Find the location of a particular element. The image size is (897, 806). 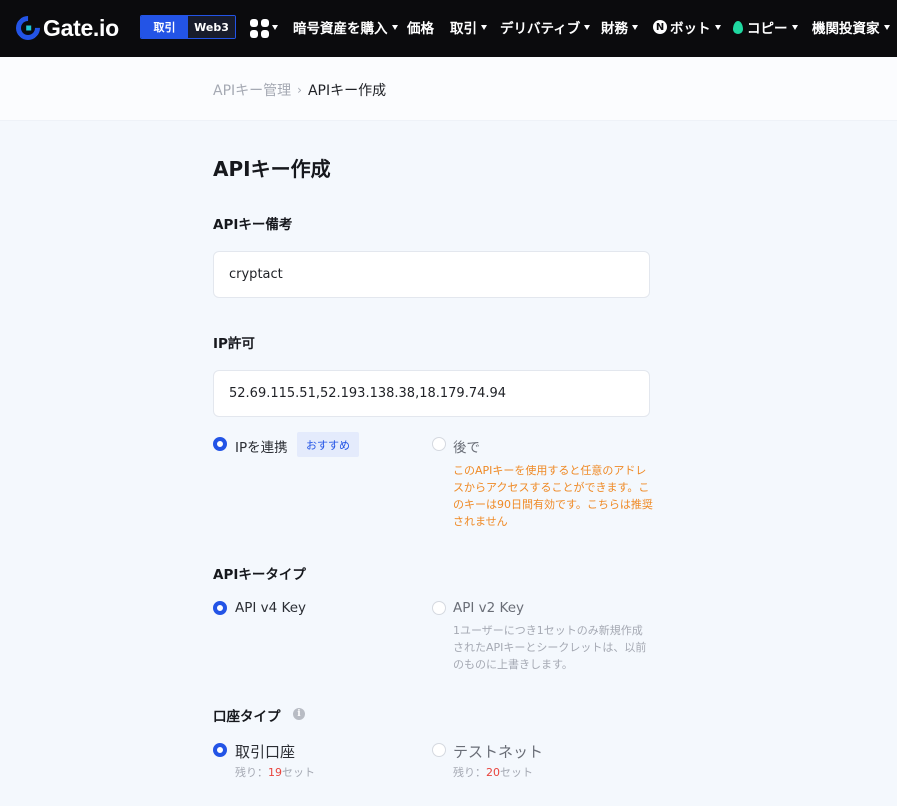

account-type-label: 口座タイプ is located at coordinates (247, 717).